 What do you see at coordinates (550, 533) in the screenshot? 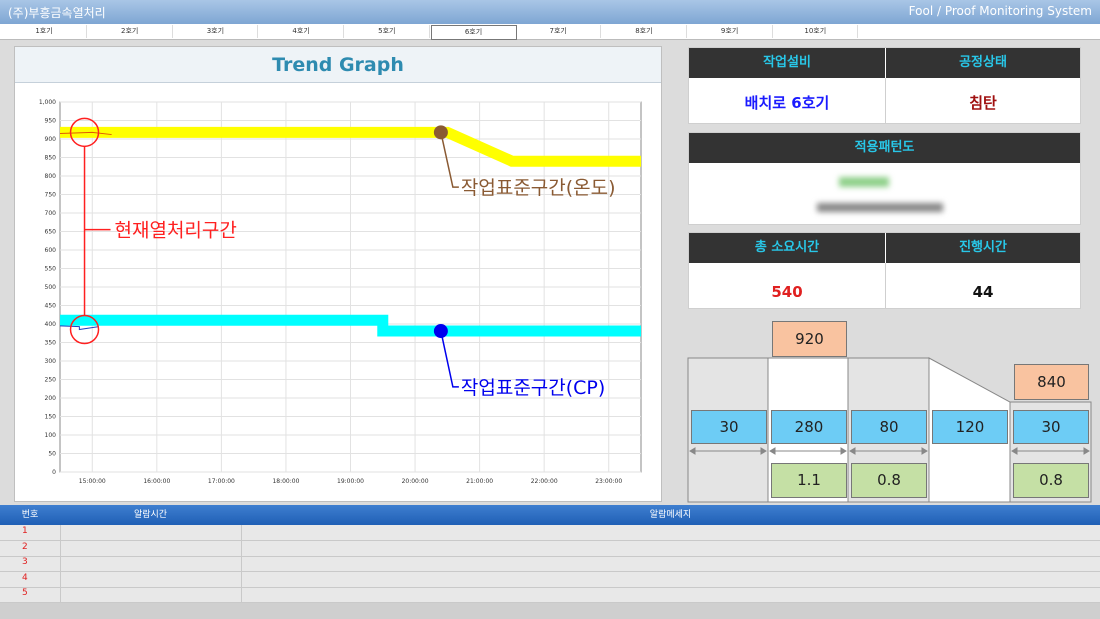
I see `table-row: 1` at bounding box center [550, 533].